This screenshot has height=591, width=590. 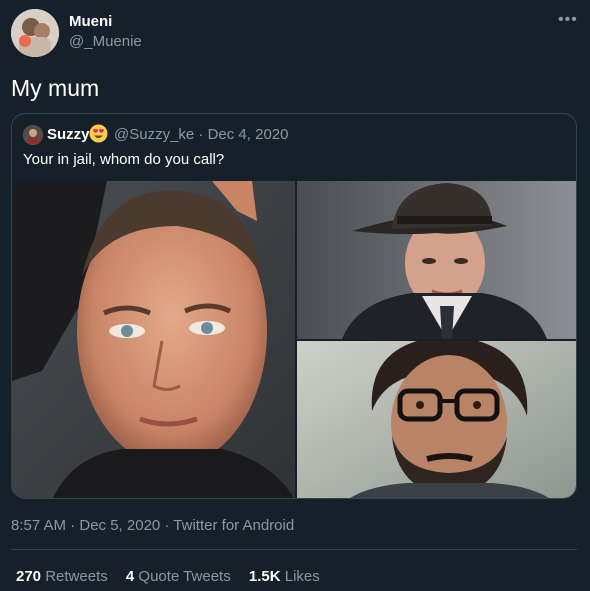 I want to click on author-name: Mueni, so click(x=90, y=21).